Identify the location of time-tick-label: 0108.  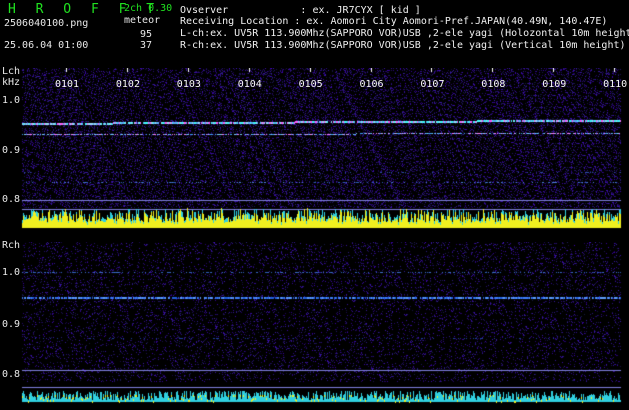
(493, 84).